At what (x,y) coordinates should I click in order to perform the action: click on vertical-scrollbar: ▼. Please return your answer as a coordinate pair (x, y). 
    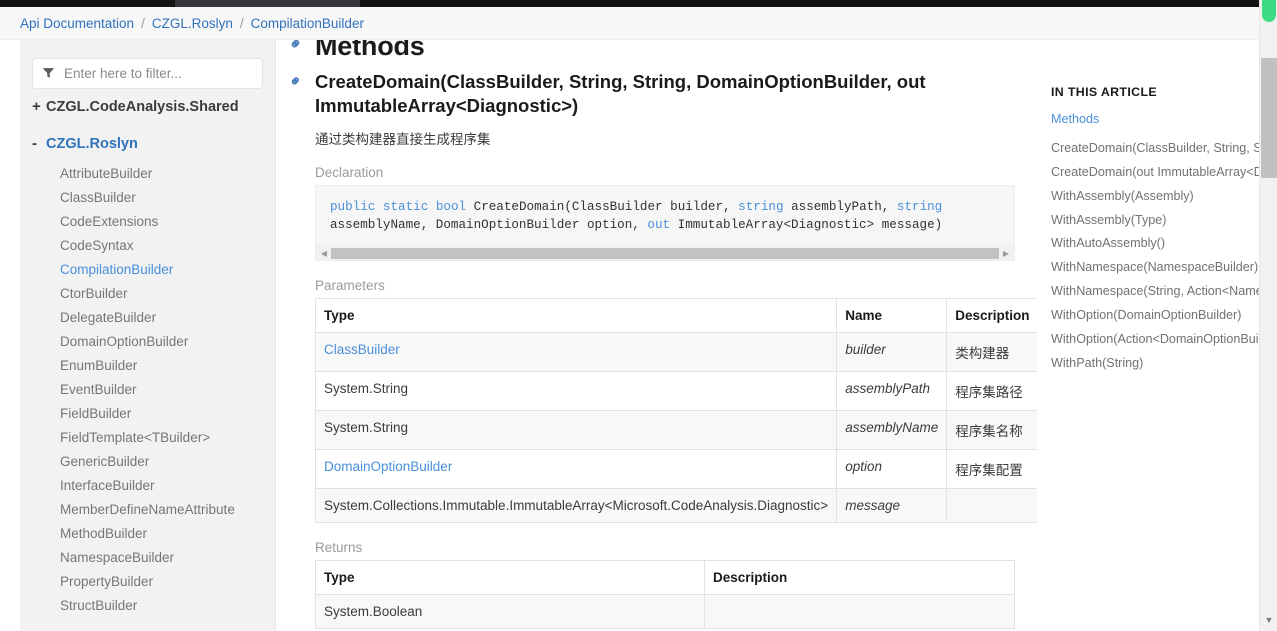
    Looking at the image, I should click on (1268, 315).